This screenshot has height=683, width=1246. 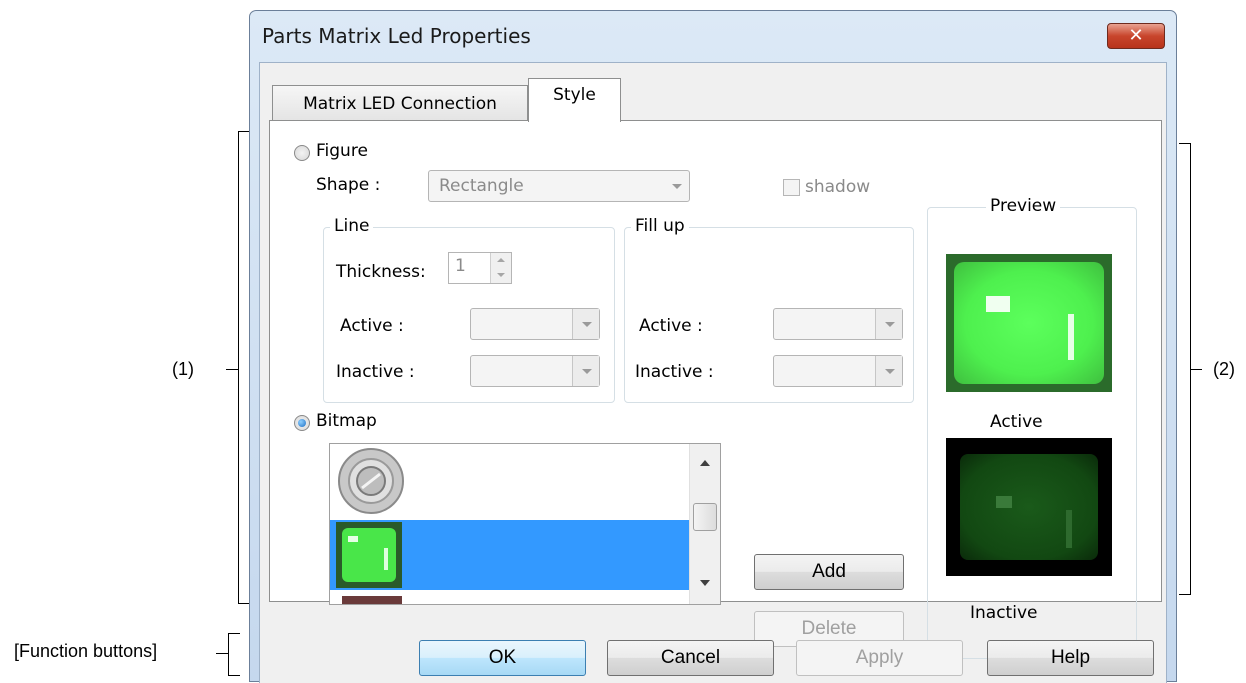 I want to click on line-legend: Line, so click(x=352, y=226).